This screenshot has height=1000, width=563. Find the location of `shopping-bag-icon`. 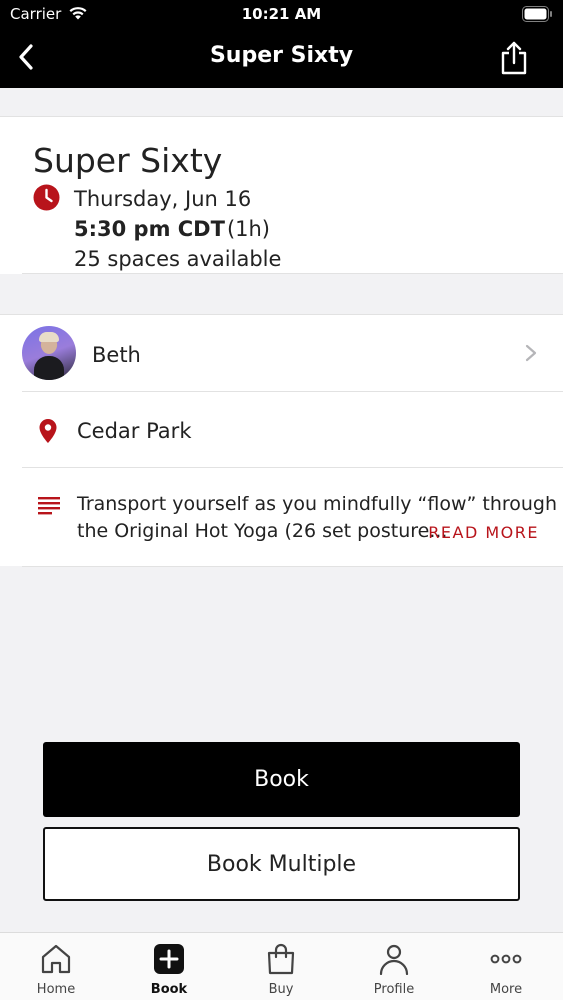

shopping-bag-icon is located at coordinates (281, 959).